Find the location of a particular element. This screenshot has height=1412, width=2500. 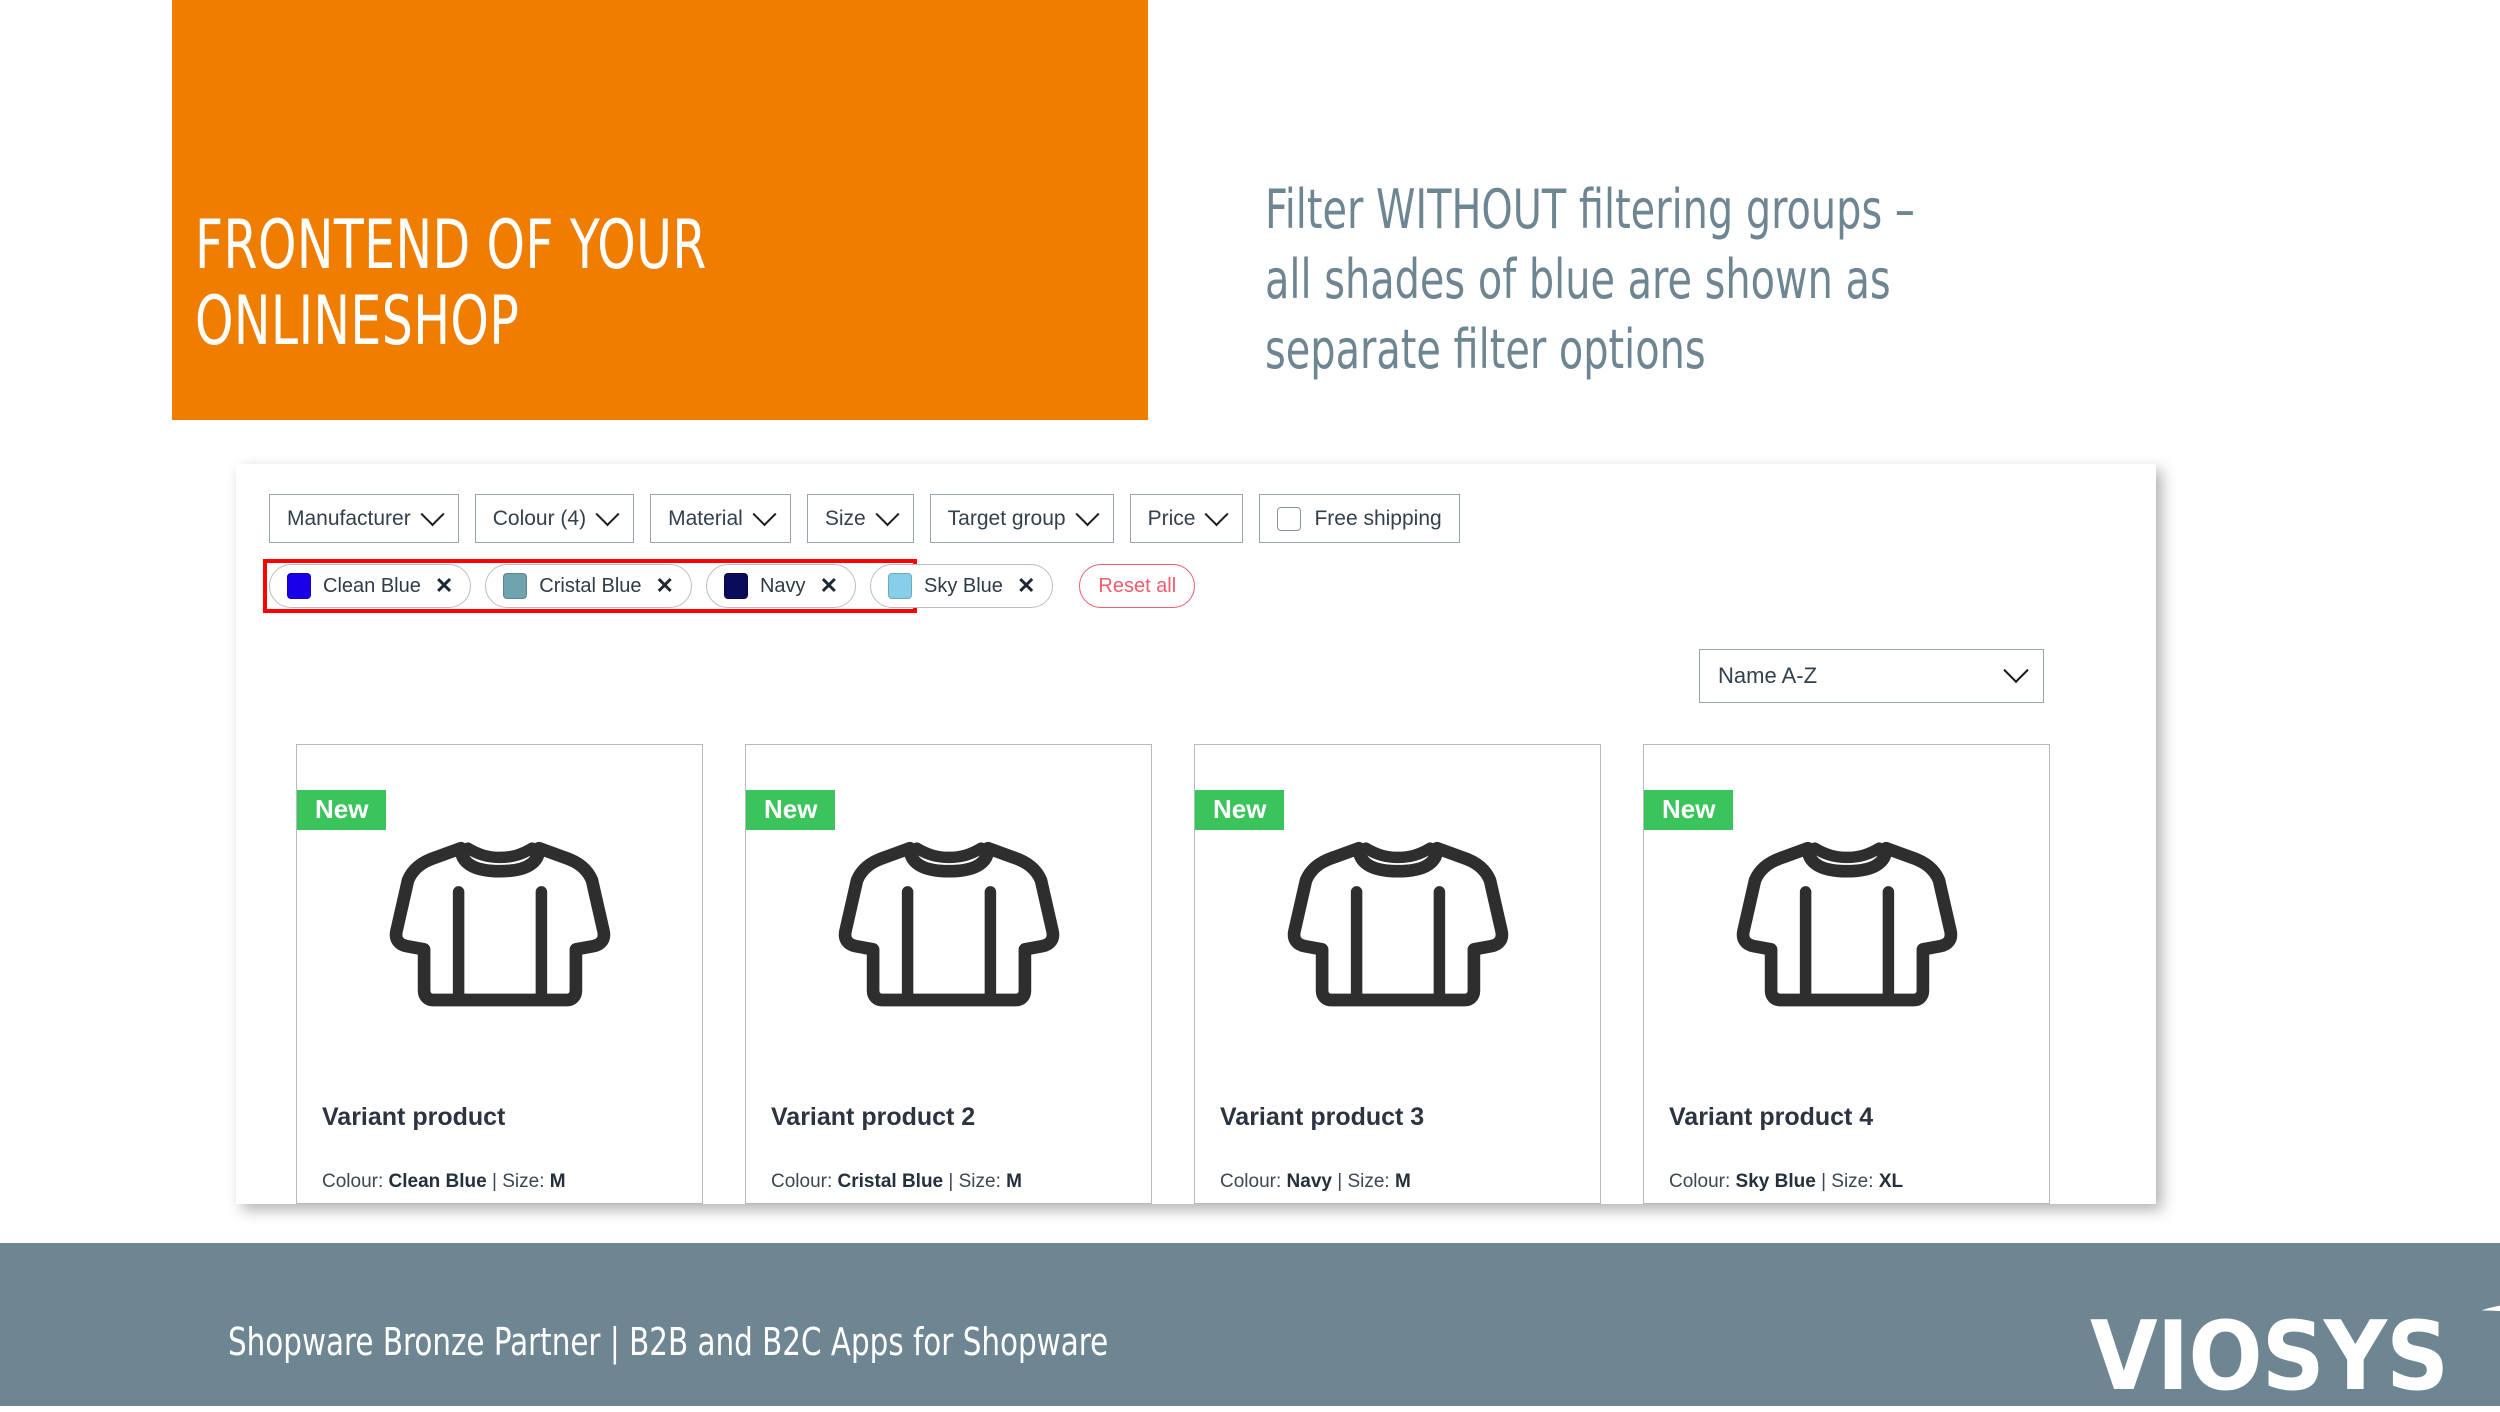

checkbox-icon is located at coordinates (1289, 518).